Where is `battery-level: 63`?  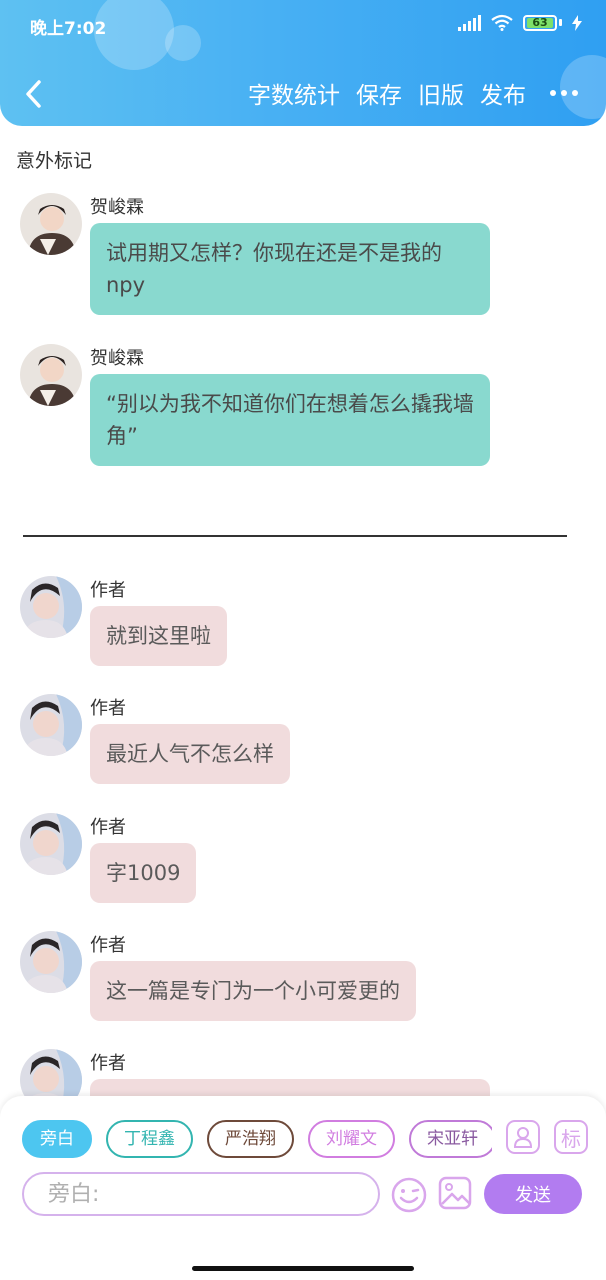 battery-level: 63 is located at coordinates (540, 22).